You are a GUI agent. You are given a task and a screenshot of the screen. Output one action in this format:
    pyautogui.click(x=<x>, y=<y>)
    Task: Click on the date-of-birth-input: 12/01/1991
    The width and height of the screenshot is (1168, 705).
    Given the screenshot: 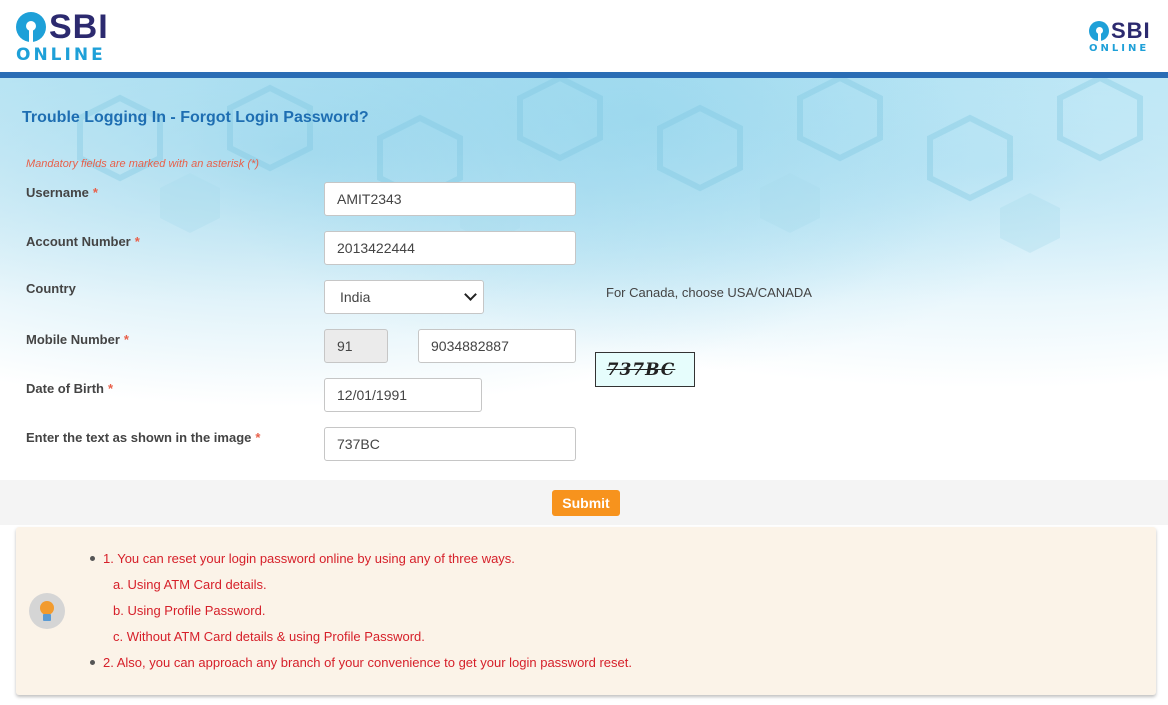 What is the action you would take?
    pyautogui.click(x=403, y=395)
    